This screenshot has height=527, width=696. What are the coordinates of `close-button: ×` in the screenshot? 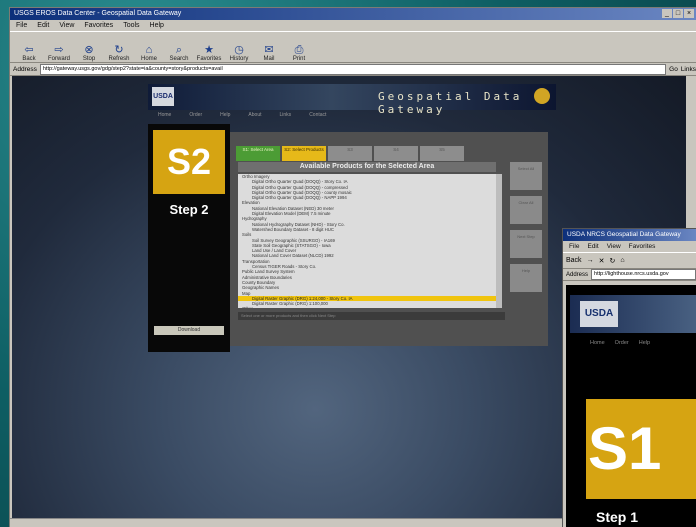 It's located at (689, 13).